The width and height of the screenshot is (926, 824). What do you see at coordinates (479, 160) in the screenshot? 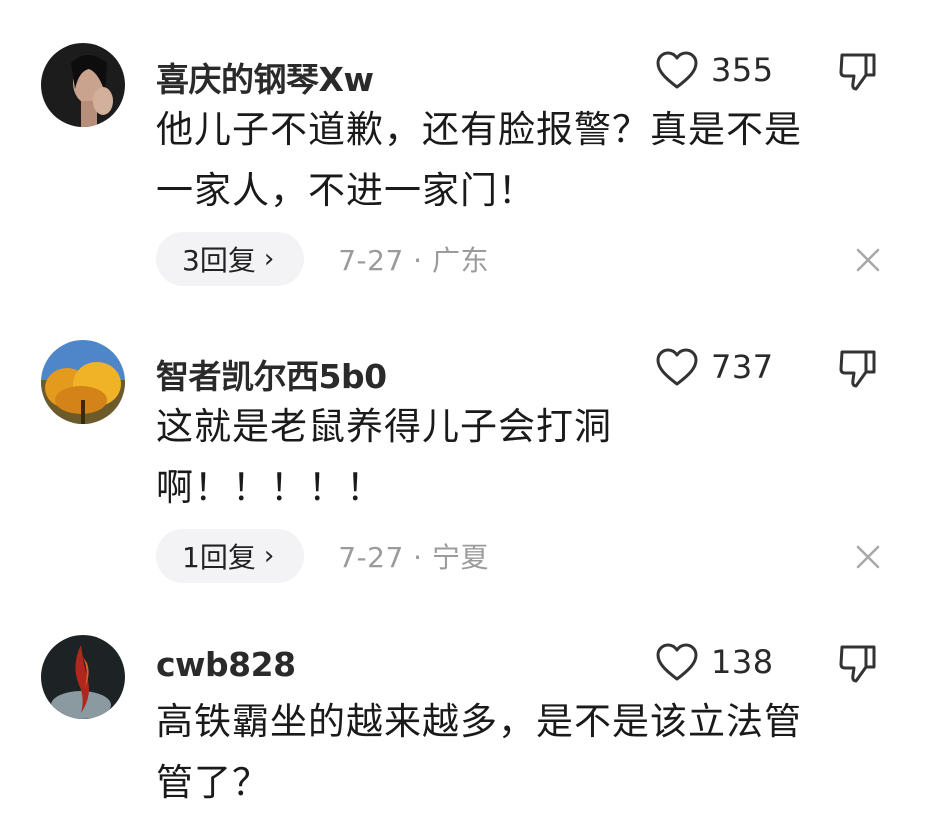
I see `comment-text: 他儿子不道歉，还有脸报警？真是不是 一家人，不进一家门！` at bounding box center [479, 160].